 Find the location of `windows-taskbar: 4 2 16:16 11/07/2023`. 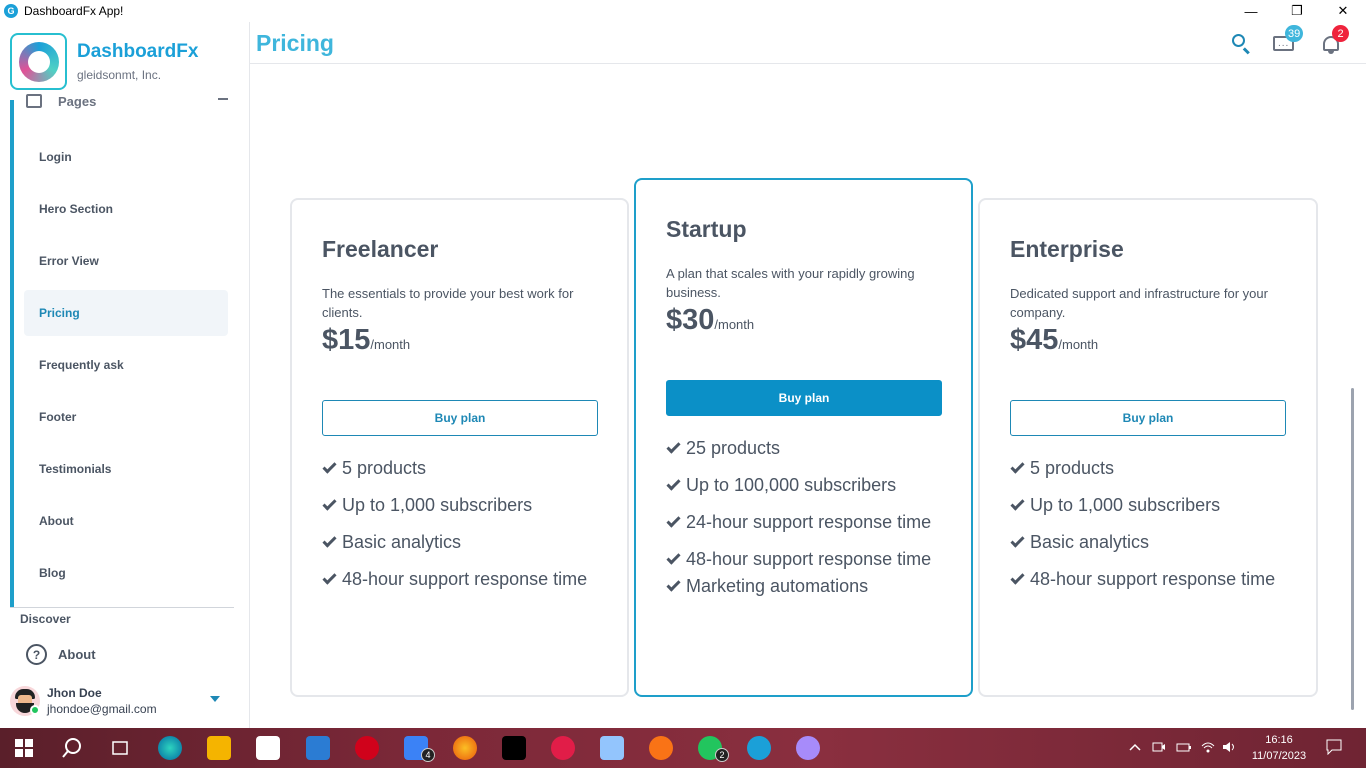

windows-taskbar: 4 2 16:16 11/07/2023 is located at coordinates (683, 748).